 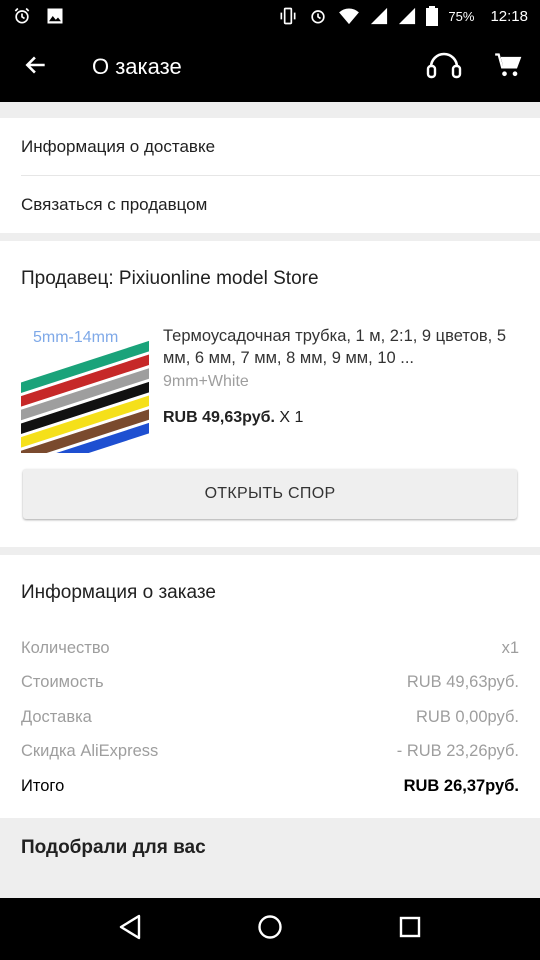 What do you see at coordinates (461, 16) in the screenshot?
I see `battery-percent: 75%` at bounding box center [461, 16].